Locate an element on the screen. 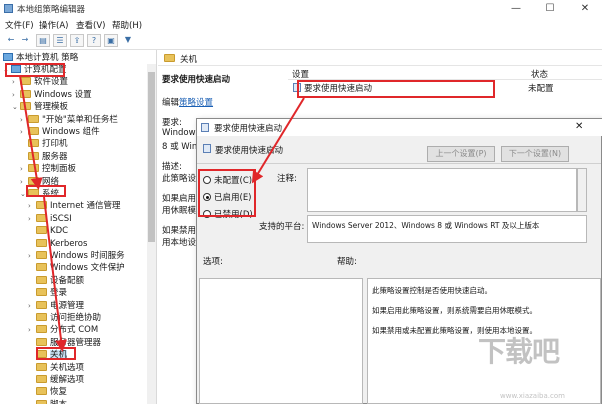 This screenshot has height=404, width=602. right-scrollbar is located at coordinates (151, 234).